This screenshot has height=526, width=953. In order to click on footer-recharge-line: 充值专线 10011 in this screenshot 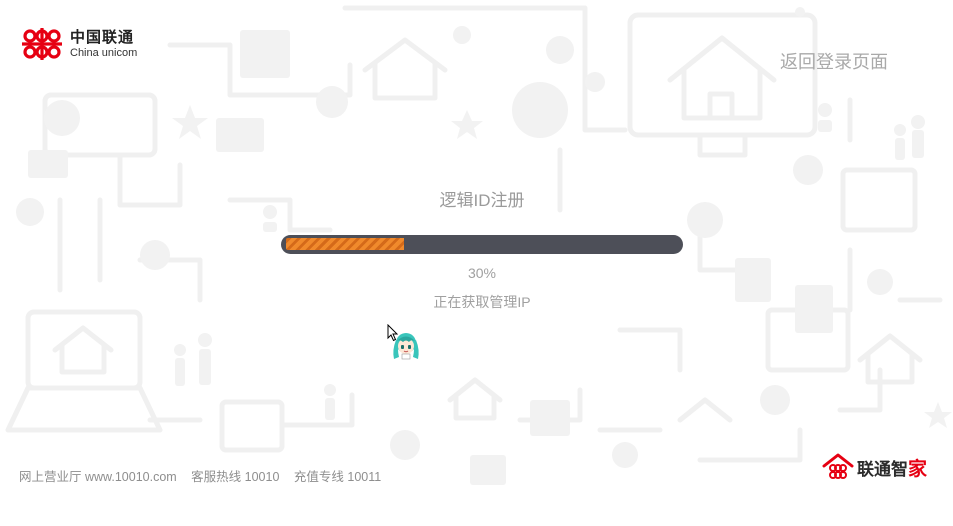, I will do `click(337, 477)`.